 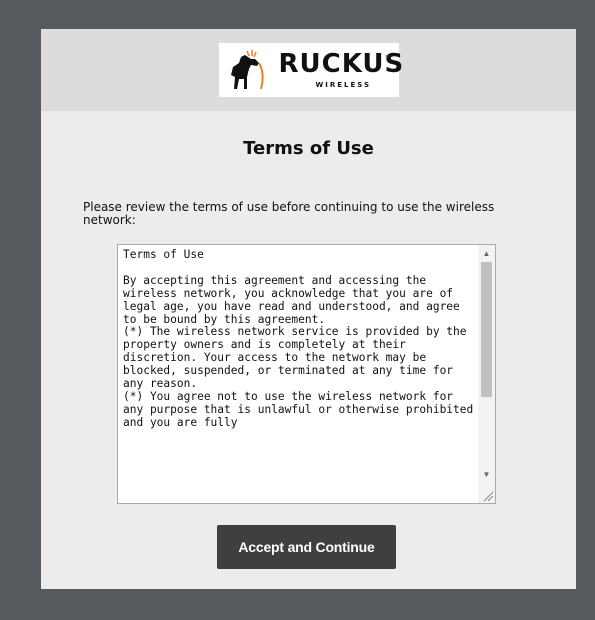 What do you see at coordinates (487, 495) in the screenshot?
I see `resize-grip-icon` at bounding box center [487, 495].